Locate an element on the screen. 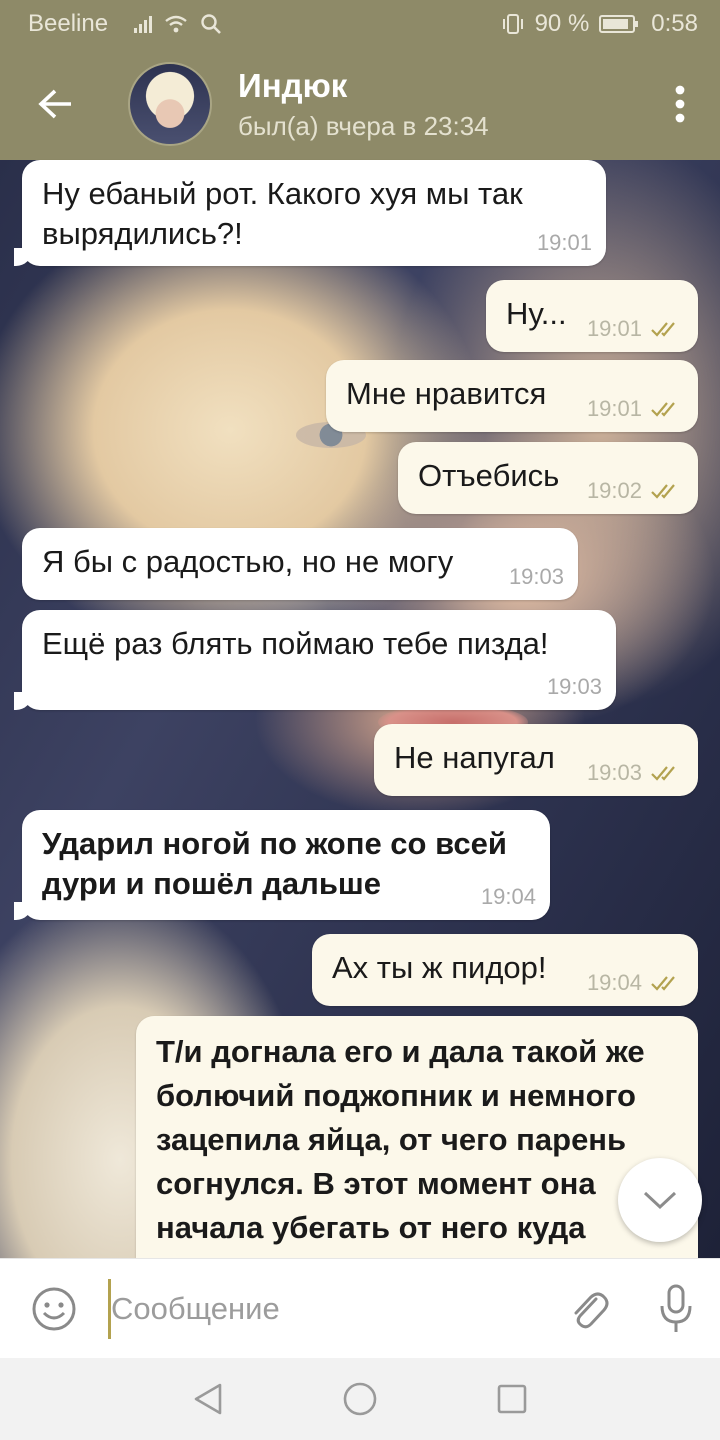 Image resolution: width=720 pixels, height=1440 pixels. more-options-button is located at coordinates (680, 104).